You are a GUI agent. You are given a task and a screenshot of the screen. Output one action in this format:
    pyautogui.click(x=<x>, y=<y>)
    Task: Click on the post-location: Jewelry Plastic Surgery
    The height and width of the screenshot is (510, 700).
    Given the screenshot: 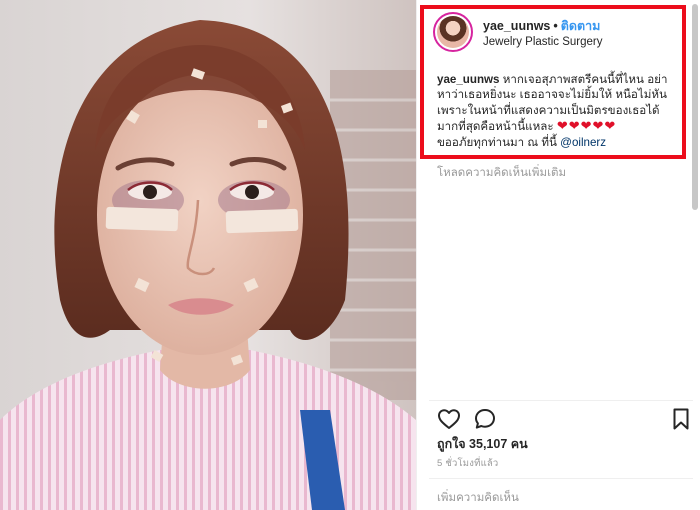 What is the action you would take?
    pyautogui.click(x=543, y=42)
    